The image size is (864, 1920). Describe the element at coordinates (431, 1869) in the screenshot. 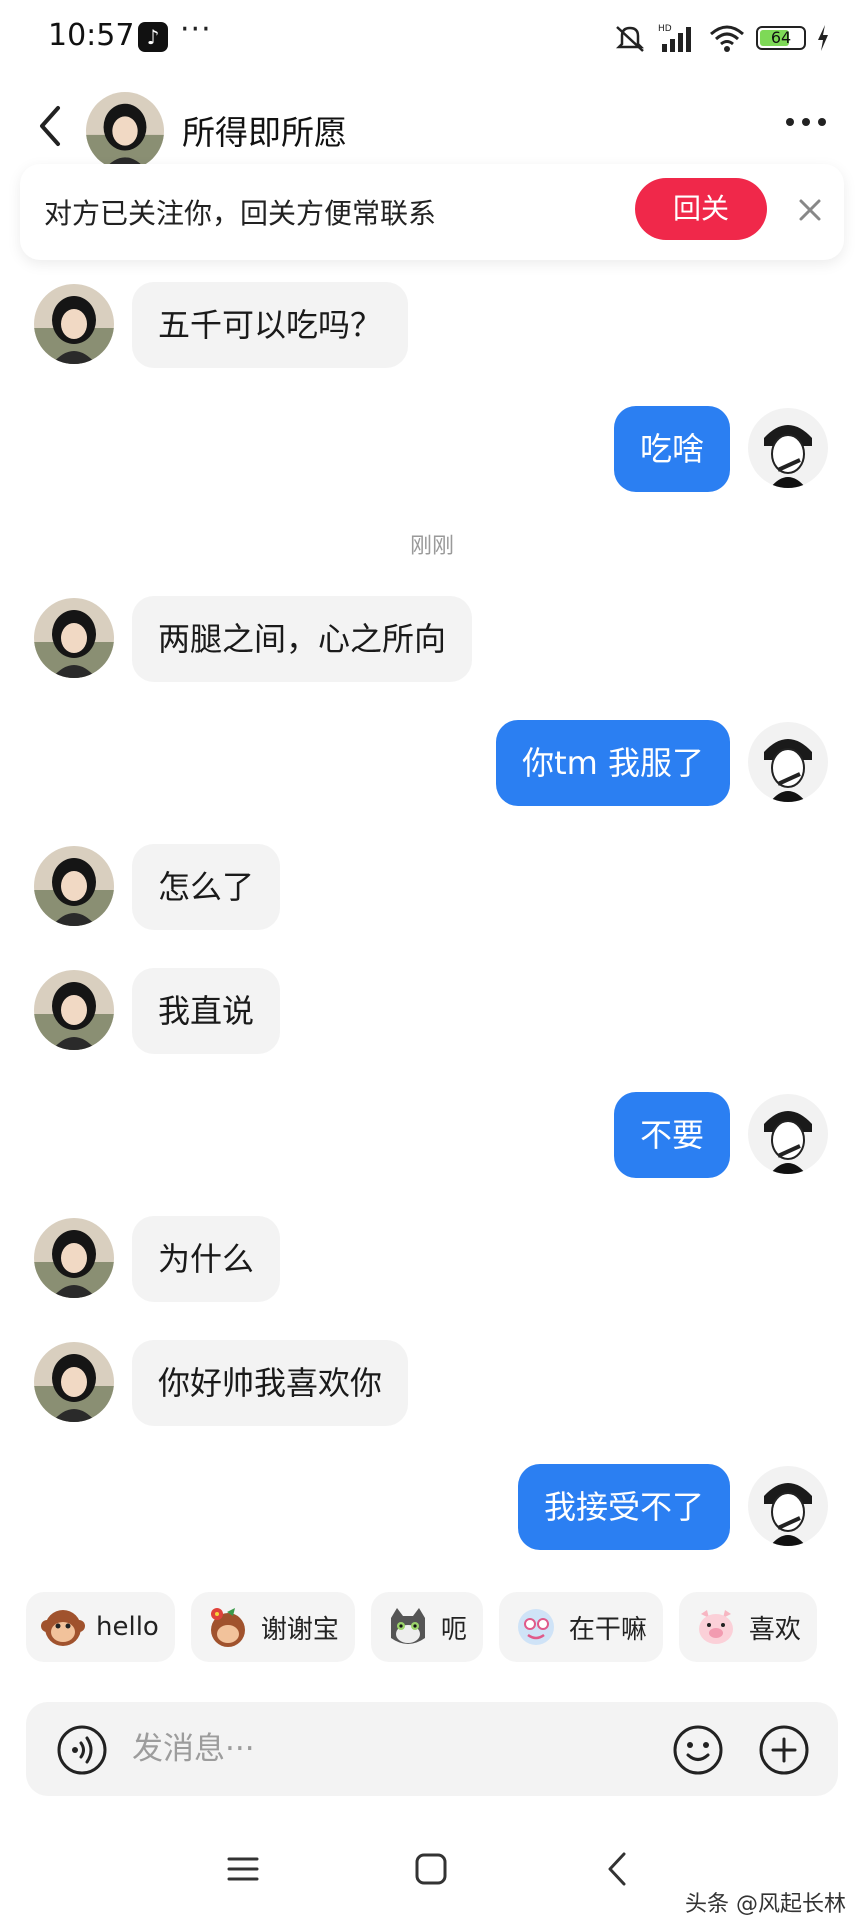

I see `home-icon` at that location.